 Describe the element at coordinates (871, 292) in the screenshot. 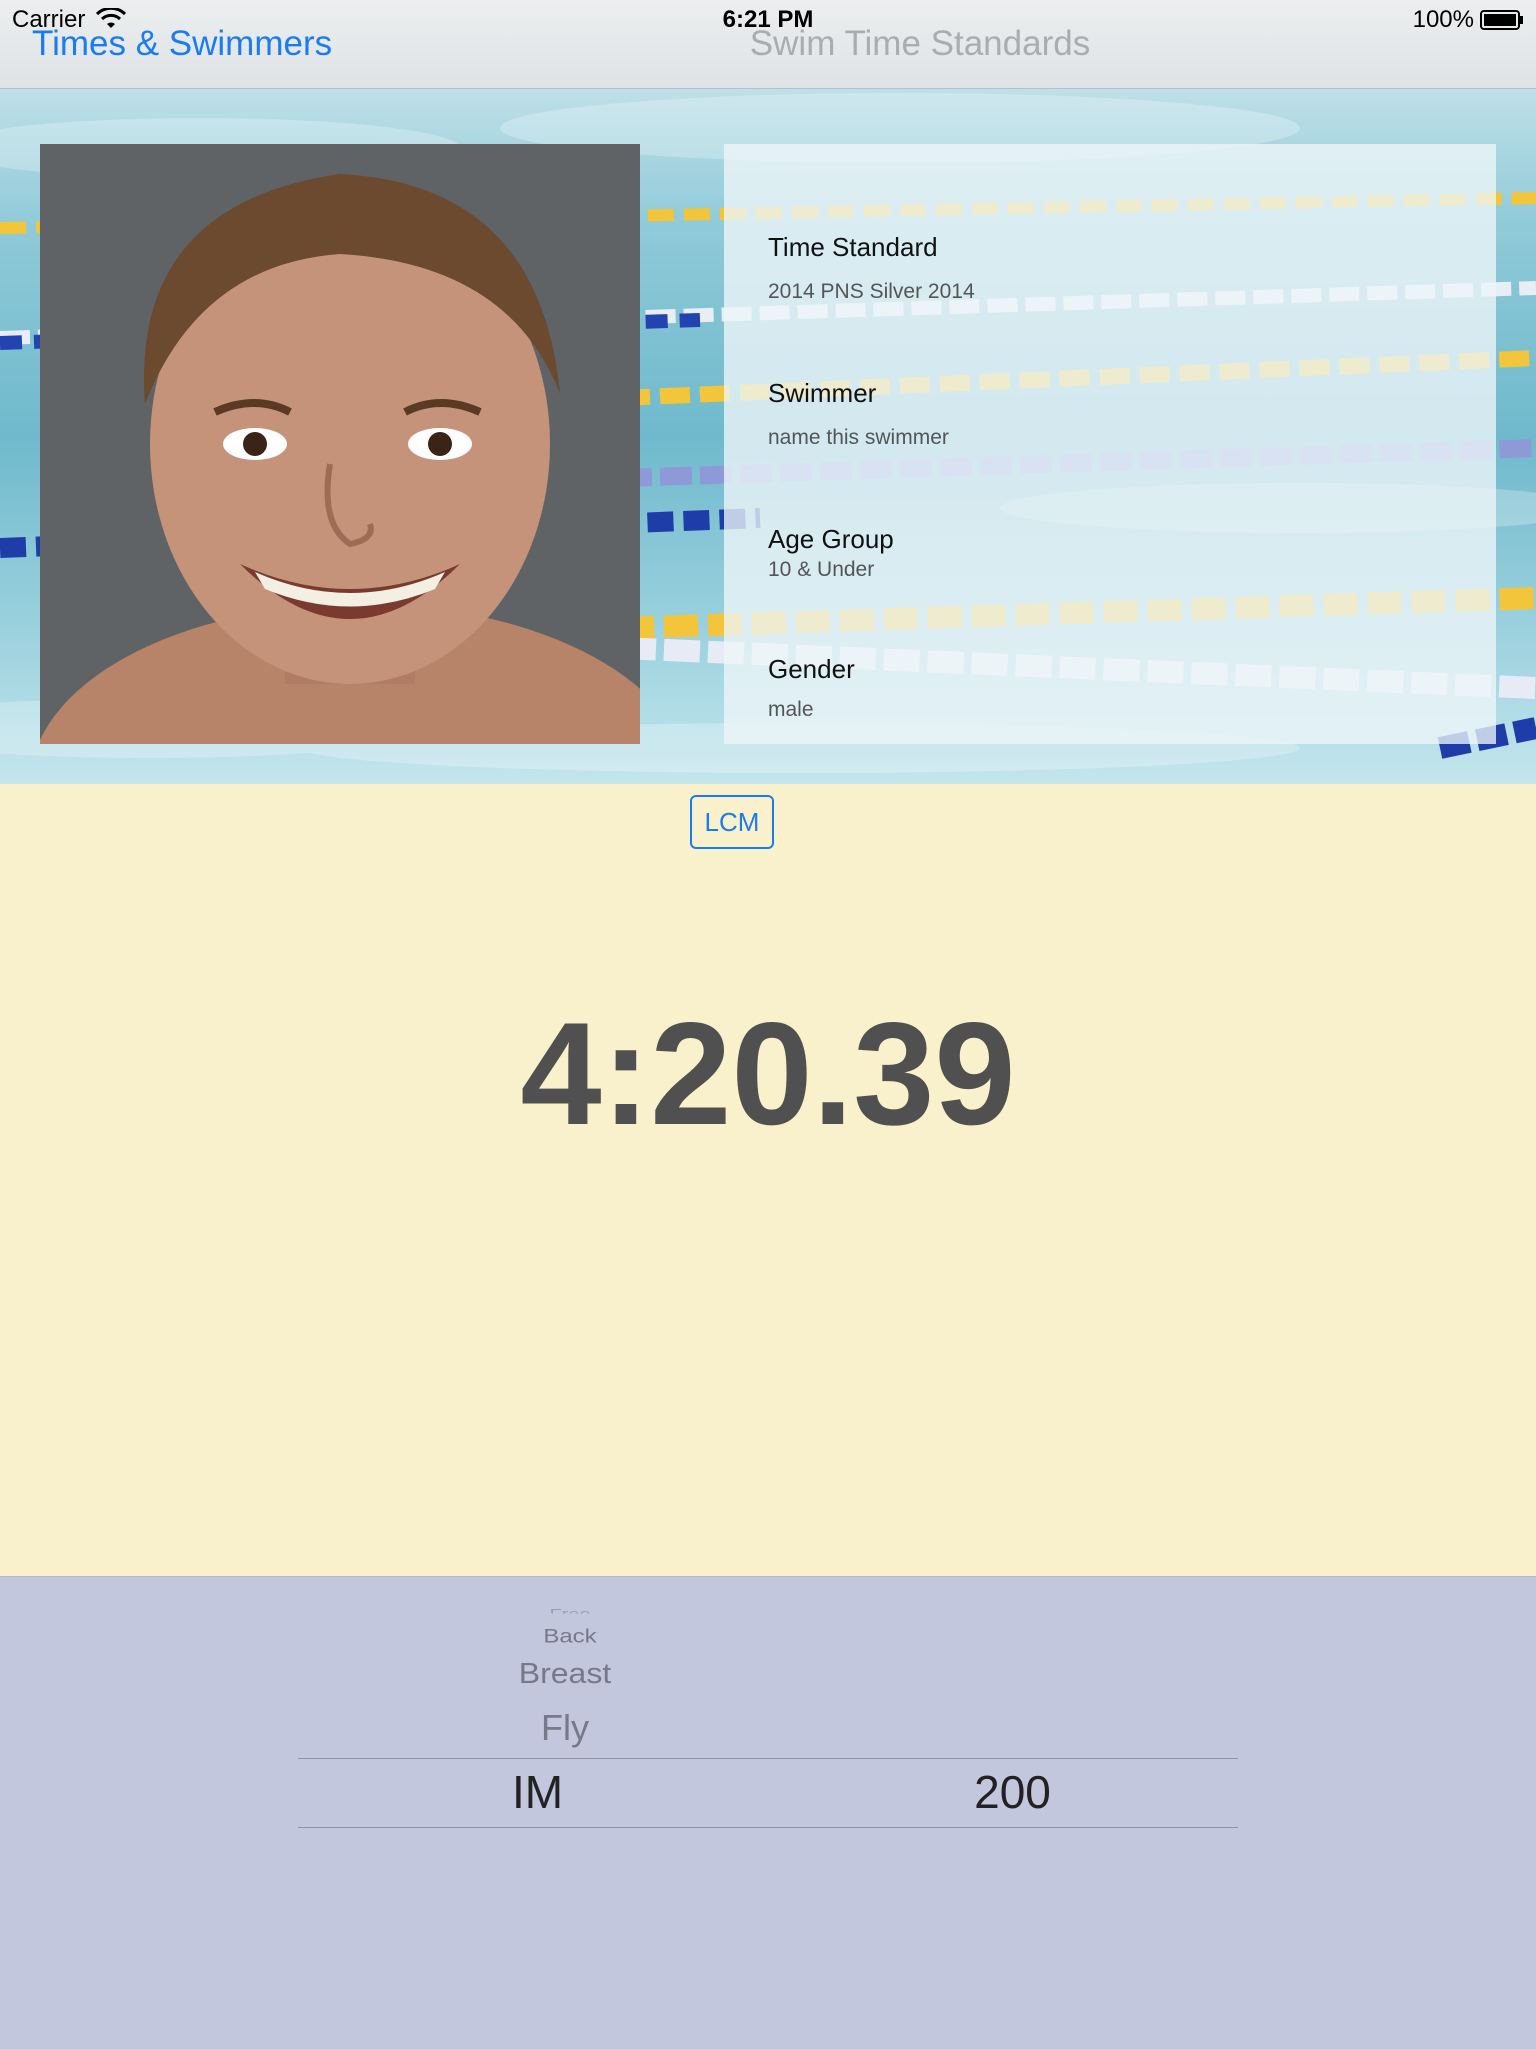

I see `time-standard-value: 2014 PNS Silver 2014` at that location.